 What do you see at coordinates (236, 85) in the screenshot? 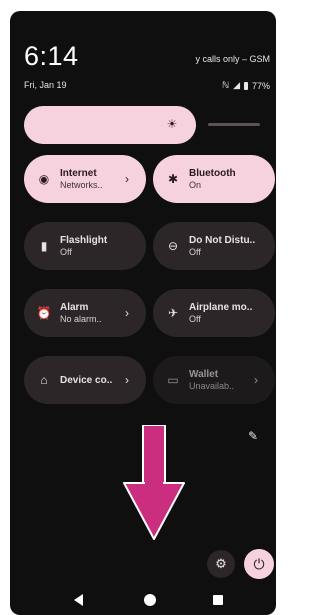
I see `signal-icon: ◢` at bounding box center [236, 85].